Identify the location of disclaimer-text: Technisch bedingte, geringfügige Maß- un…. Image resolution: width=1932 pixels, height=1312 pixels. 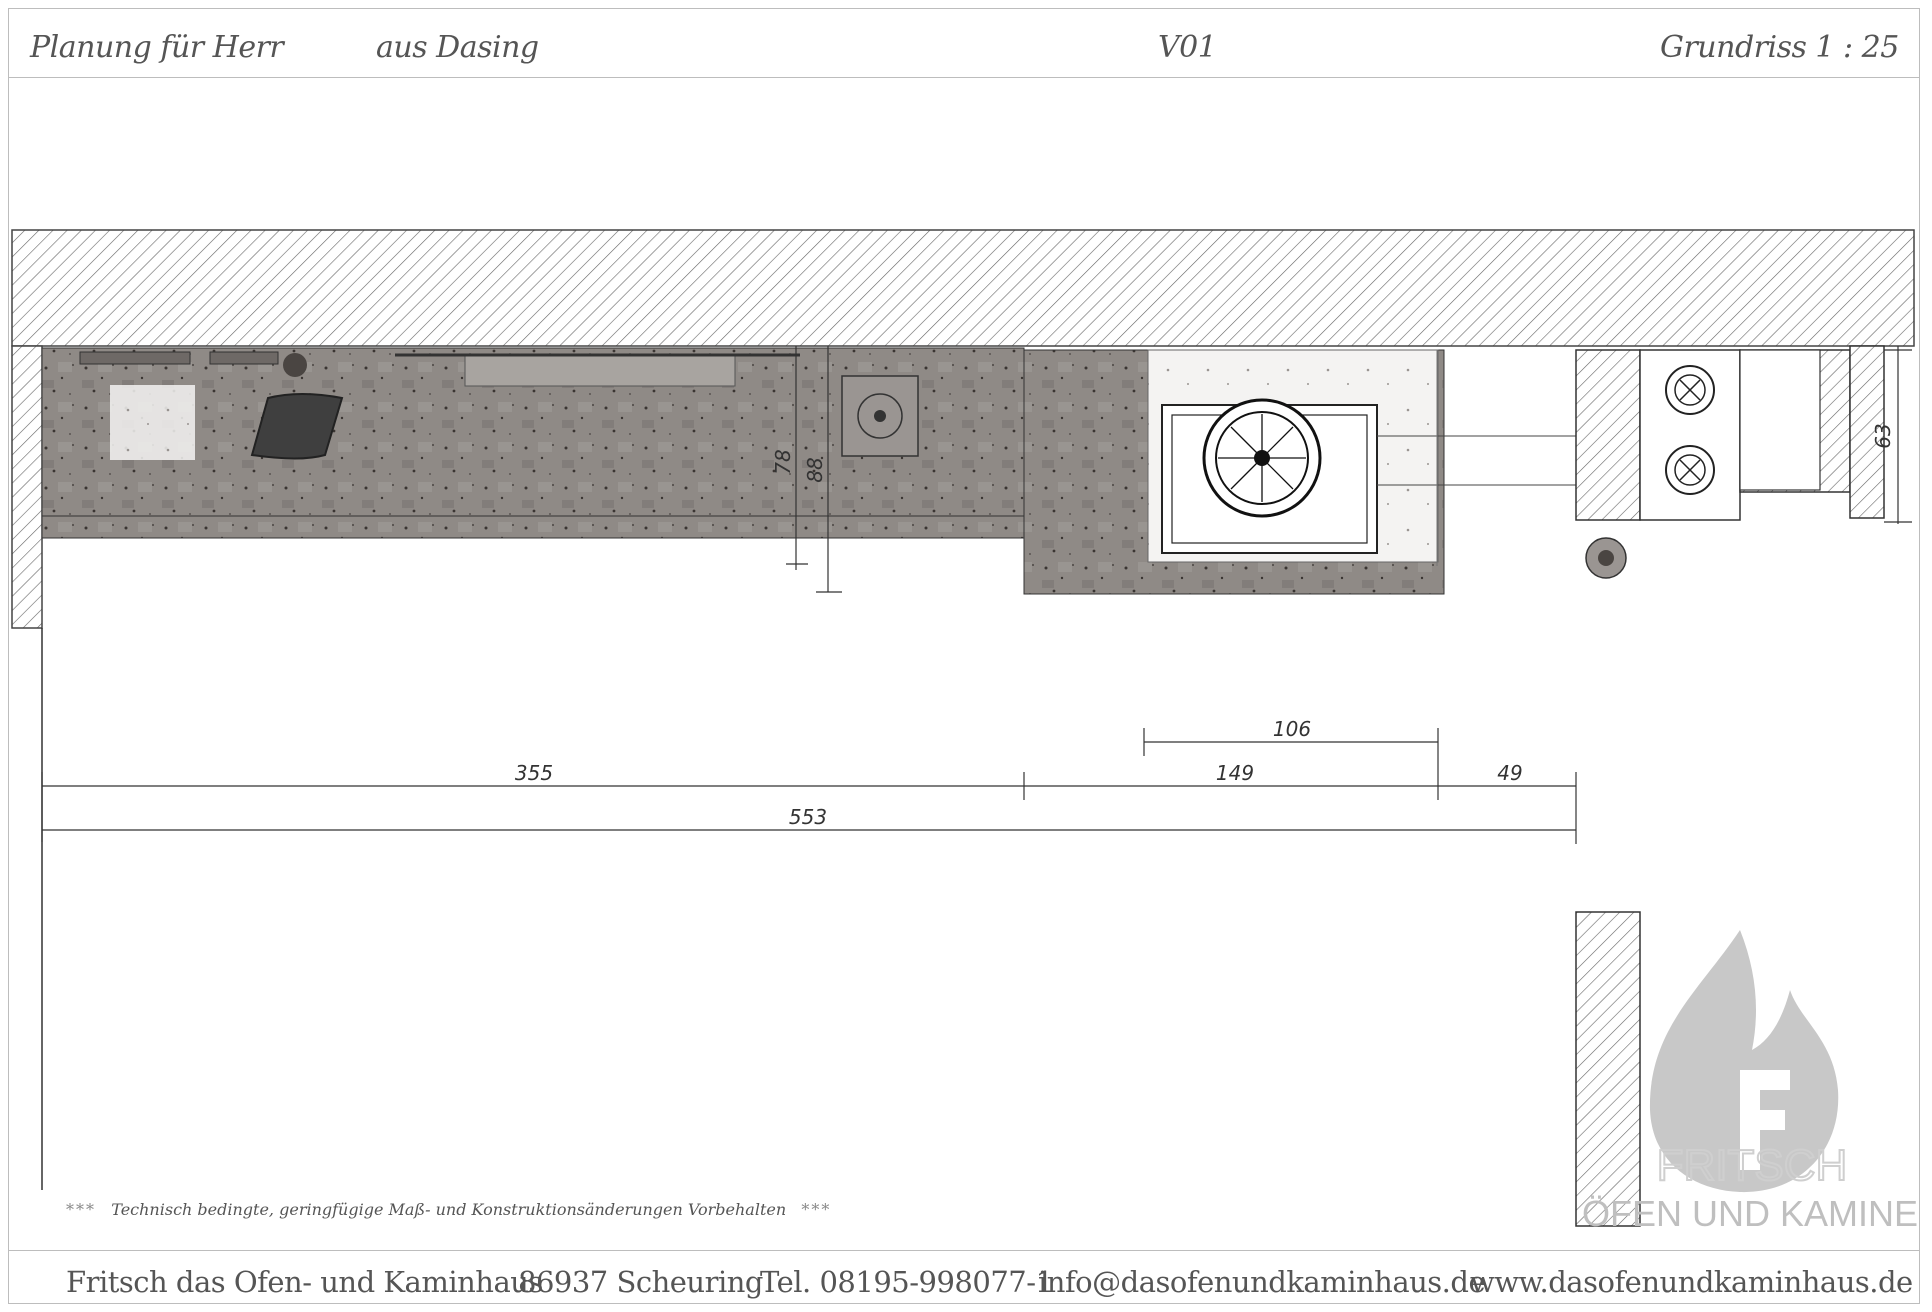
(449, 1209).